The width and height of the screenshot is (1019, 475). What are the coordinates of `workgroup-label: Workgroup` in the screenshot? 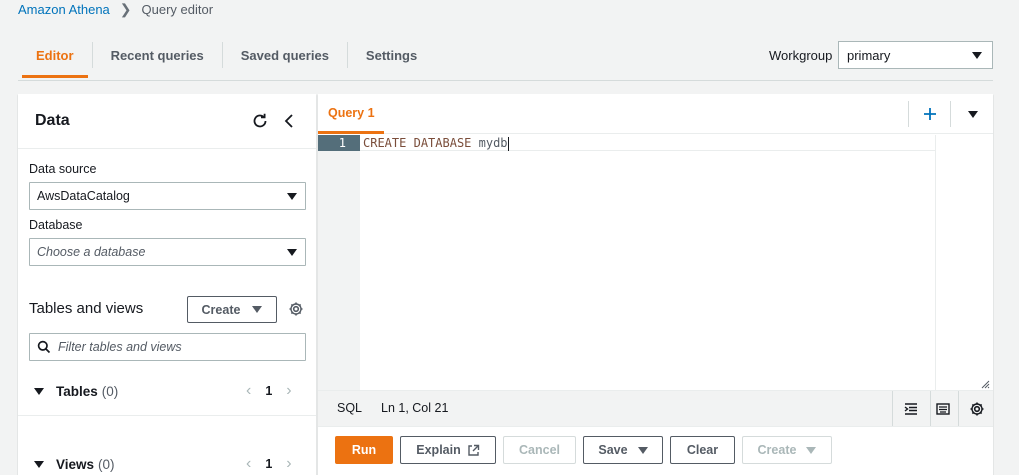 It's located at (801, 55).